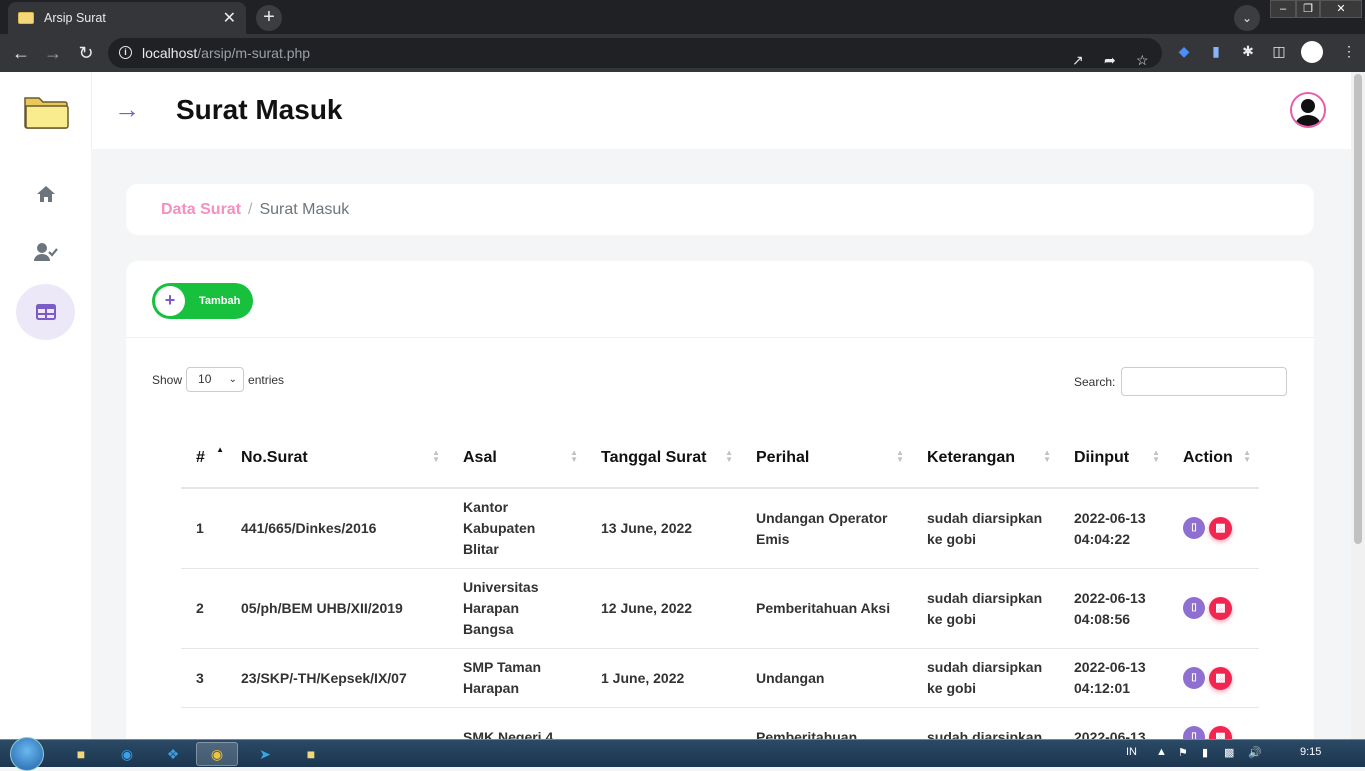 The width and height of the screenshot is (1365, 771). Describe the element at coordinates (125, 52) in the screenshot. I see `info-icon: i` at that location.